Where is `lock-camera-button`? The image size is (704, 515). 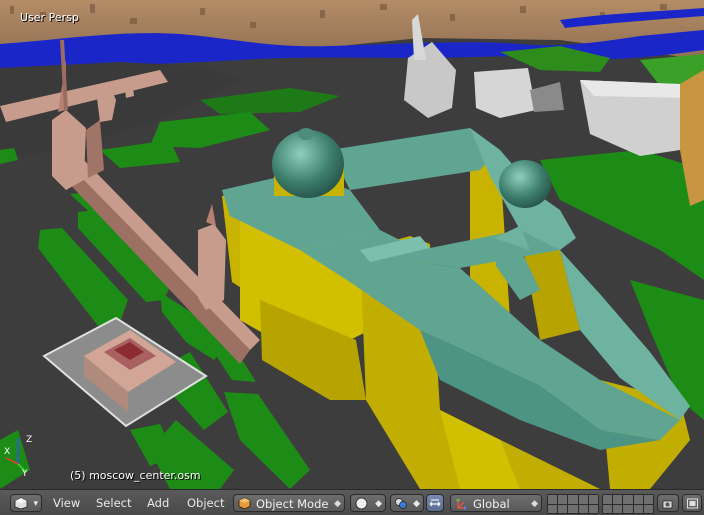 lock-camera-button is located at coordinates (668, 503).